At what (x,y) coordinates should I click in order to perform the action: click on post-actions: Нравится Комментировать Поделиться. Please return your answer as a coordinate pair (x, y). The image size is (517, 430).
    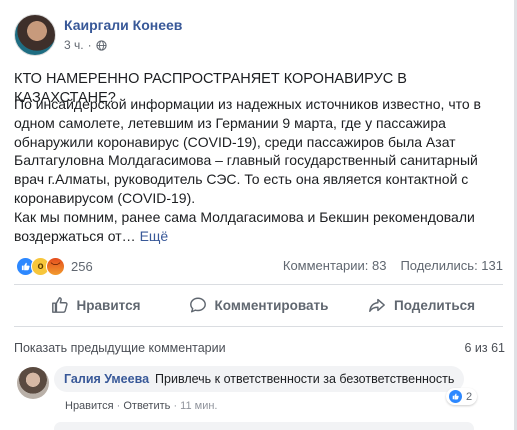
    Looking at the image, I should click on (258, 305).